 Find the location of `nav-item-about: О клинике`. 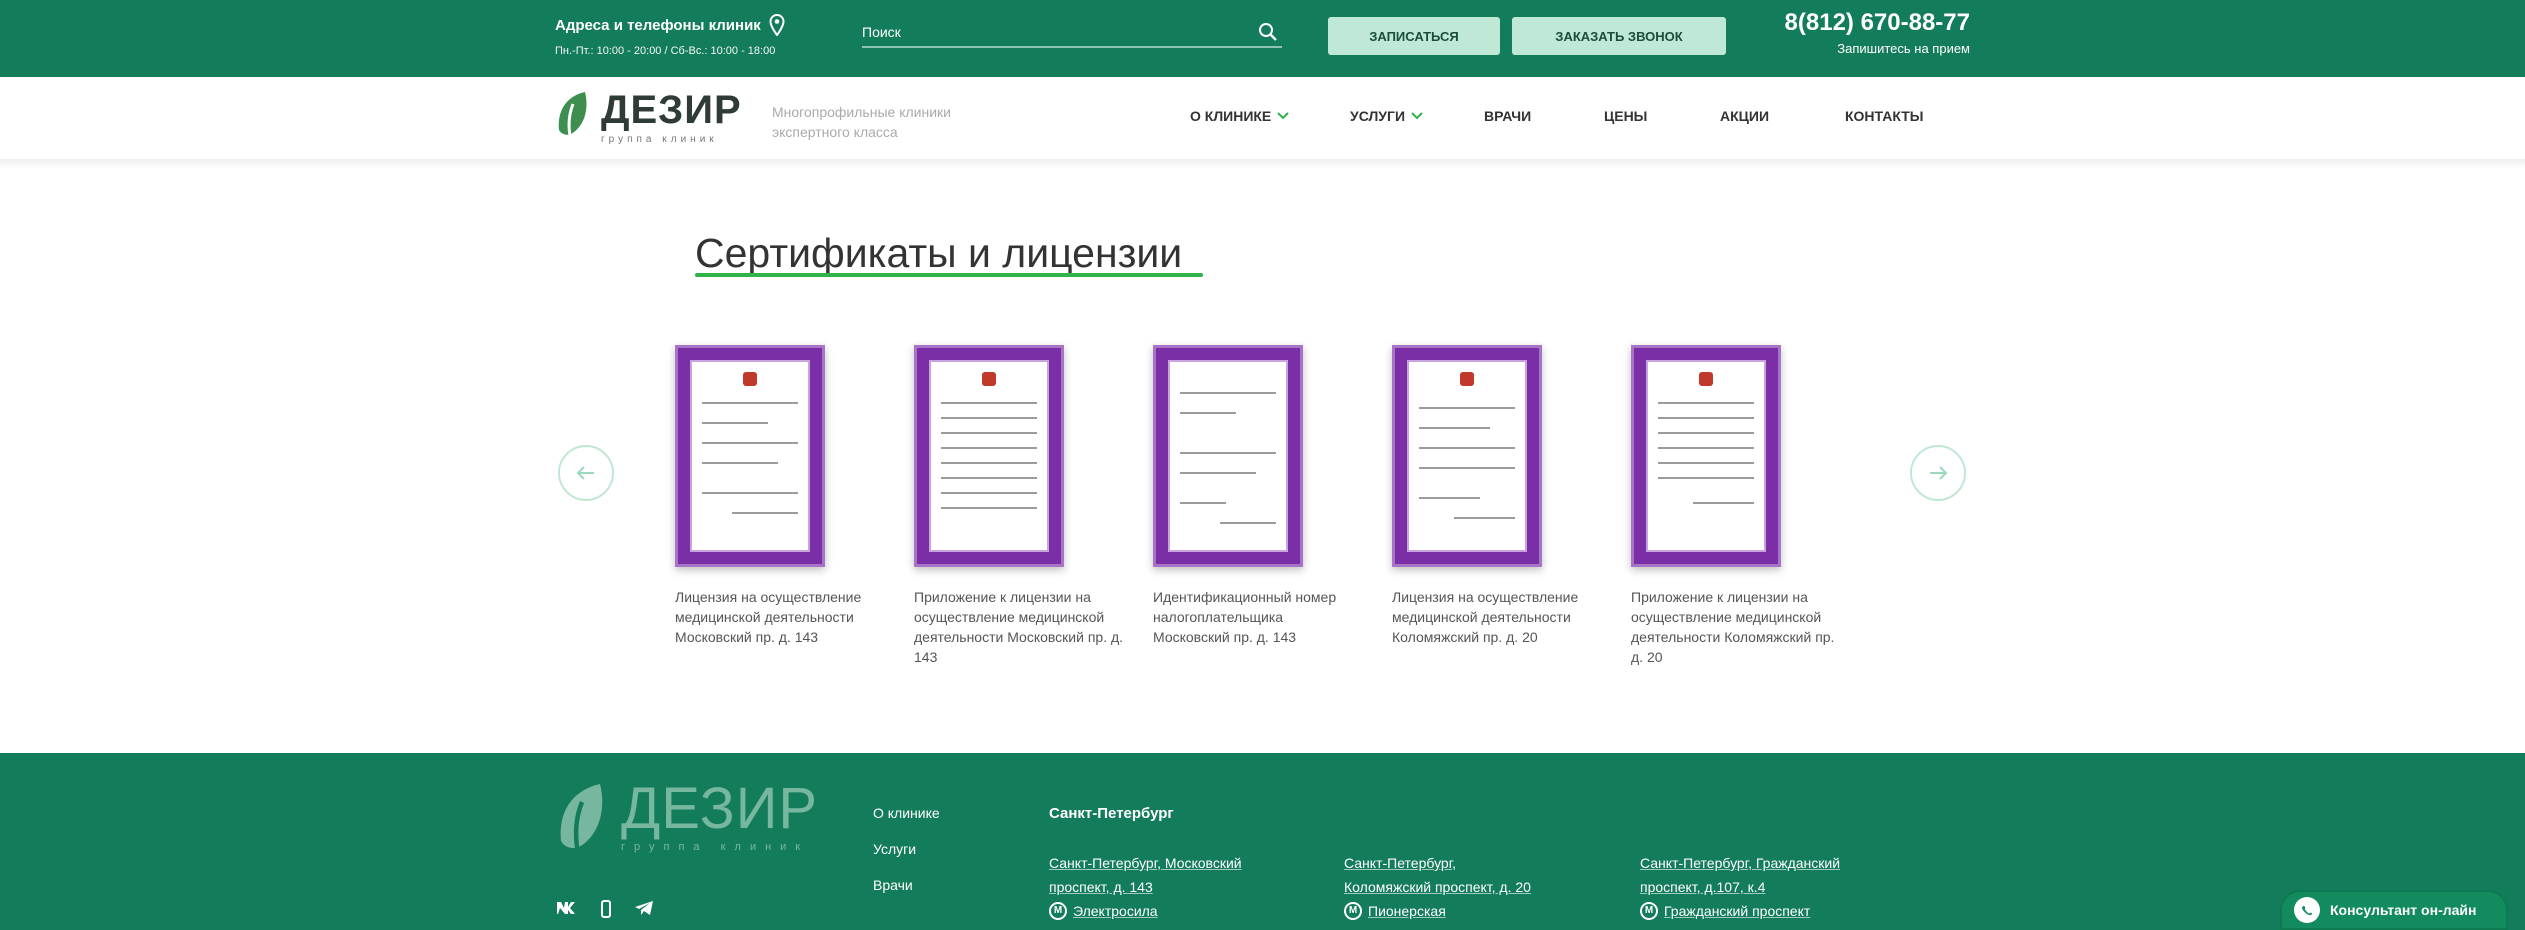

nav-item-about: О клинике is located at coordinates (1239, 116).